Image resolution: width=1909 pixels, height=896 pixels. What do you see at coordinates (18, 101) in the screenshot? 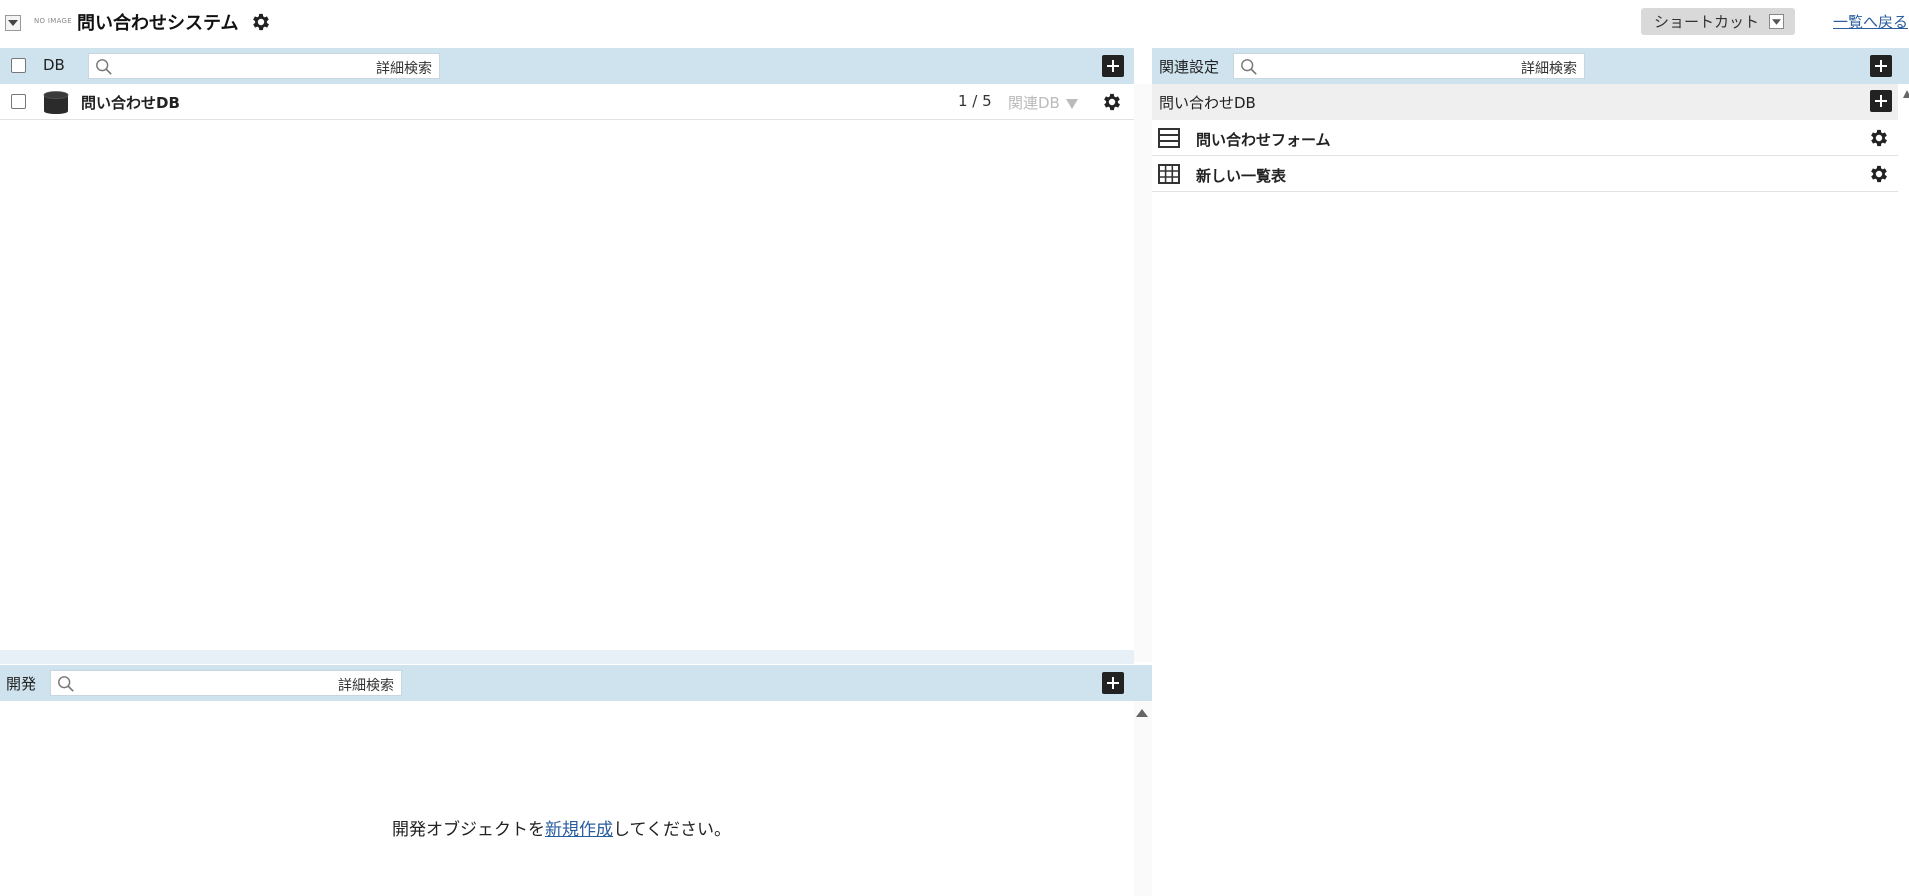
I see `row-checkbox` at bounding box center [18, 101].